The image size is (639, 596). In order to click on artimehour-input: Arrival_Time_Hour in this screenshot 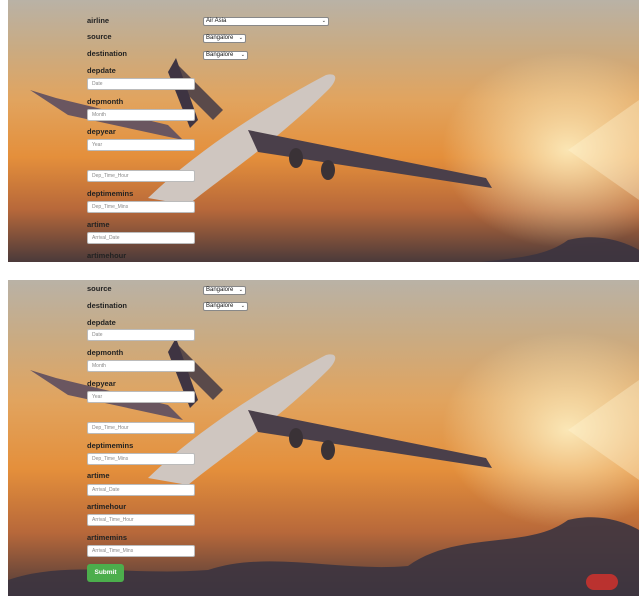, I will do `click(141, 520)`.